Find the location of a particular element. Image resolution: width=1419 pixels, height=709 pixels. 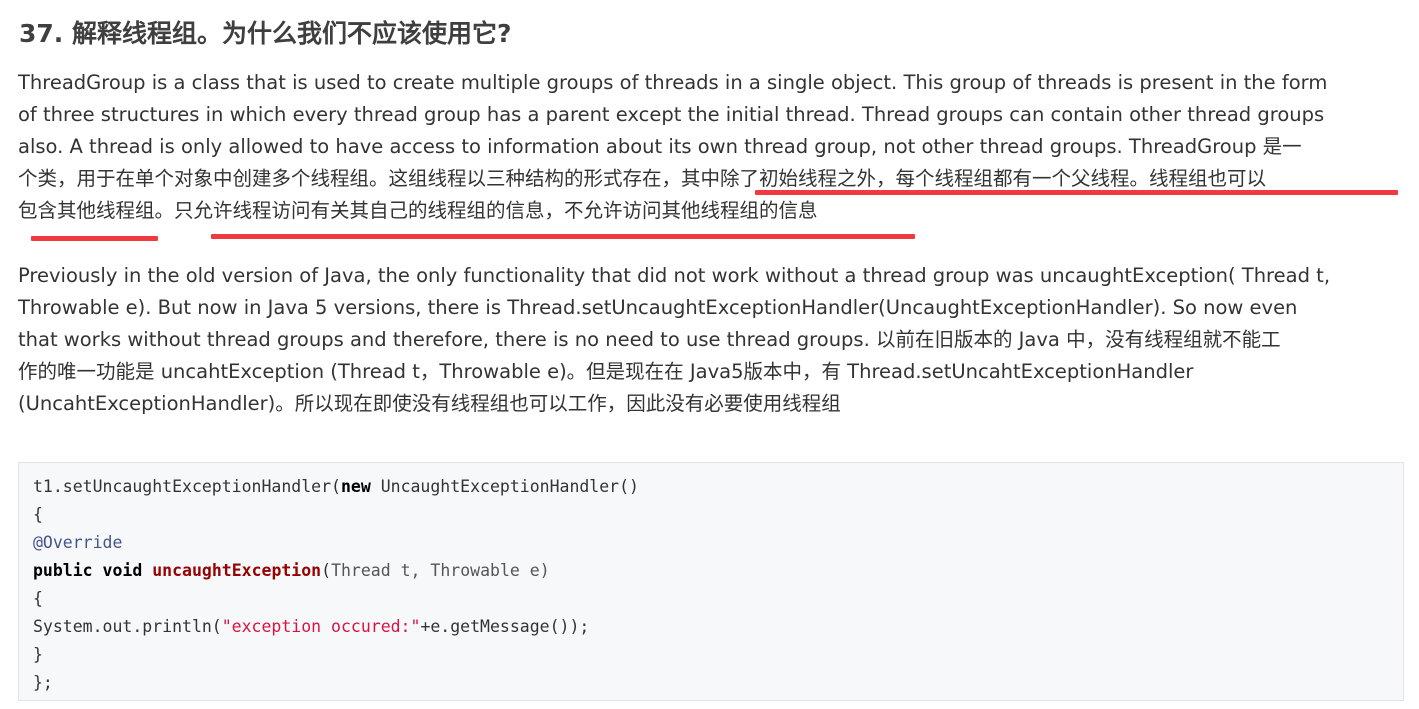

code-function-name: uncaughtException is located at coordinates (237, 570).